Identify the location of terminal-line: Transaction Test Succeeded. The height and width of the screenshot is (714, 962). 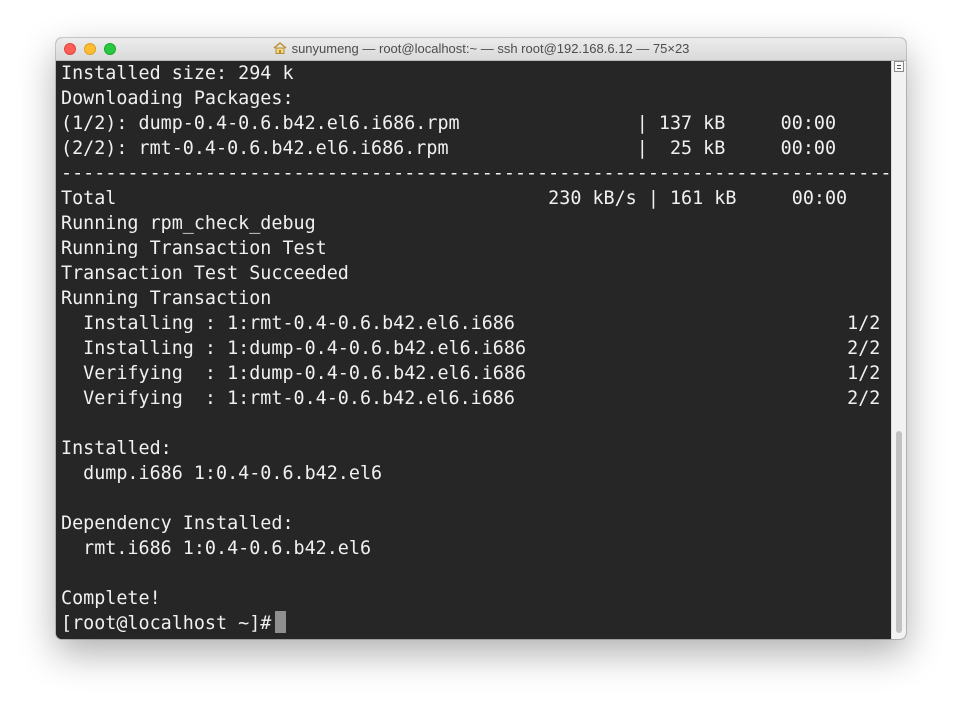
(205, 273).